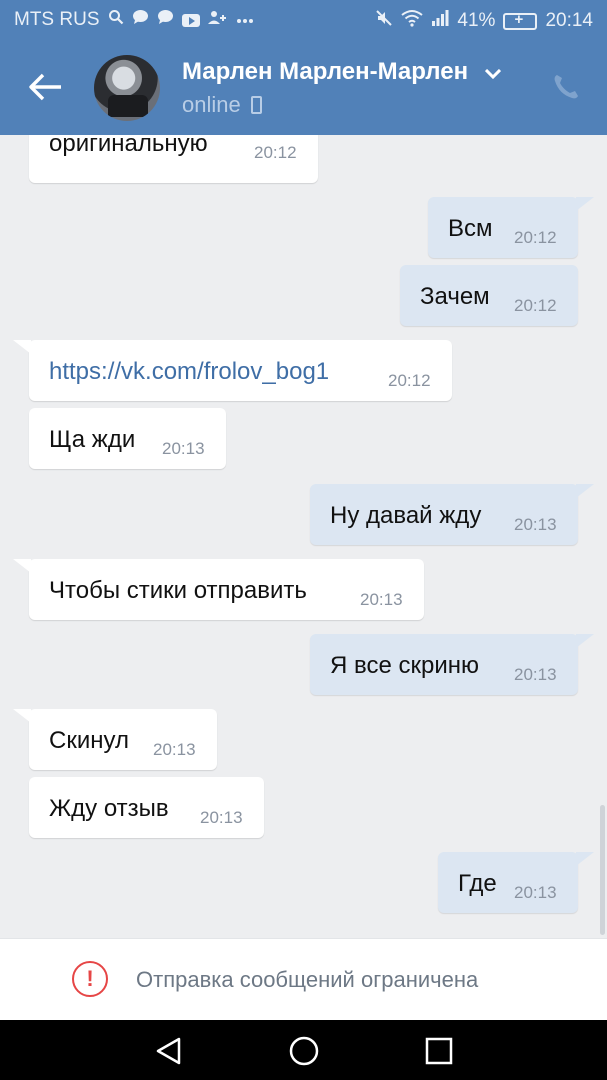  I want to click on message-text: Скинул, so click(89, 740).